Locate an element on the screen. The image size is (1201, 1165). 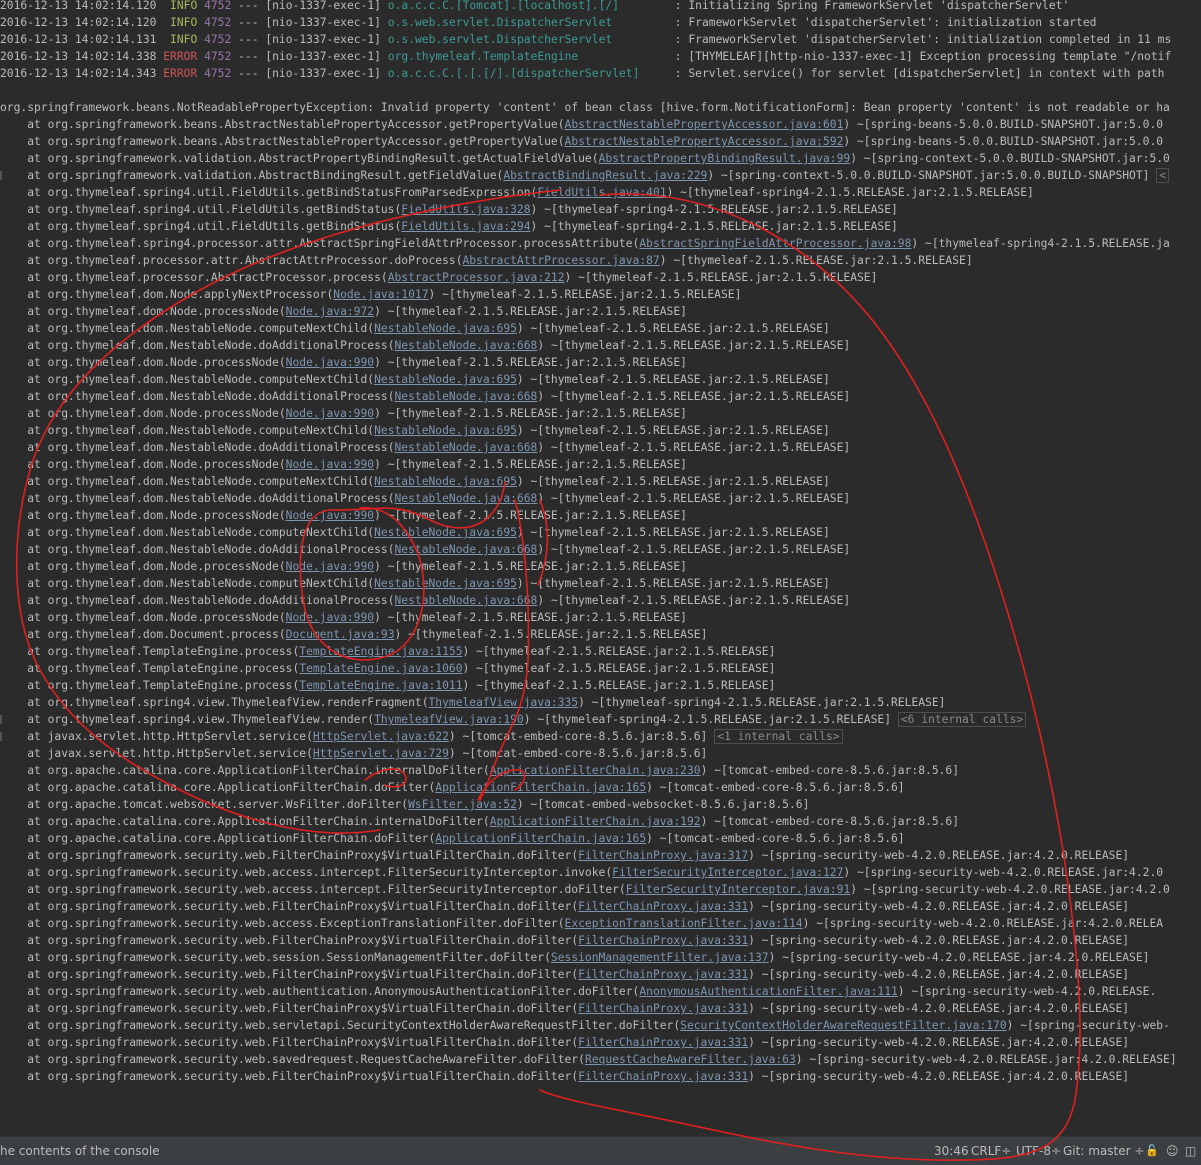
lock-icon: 🔓 is located at coordinates (1152, 1151).